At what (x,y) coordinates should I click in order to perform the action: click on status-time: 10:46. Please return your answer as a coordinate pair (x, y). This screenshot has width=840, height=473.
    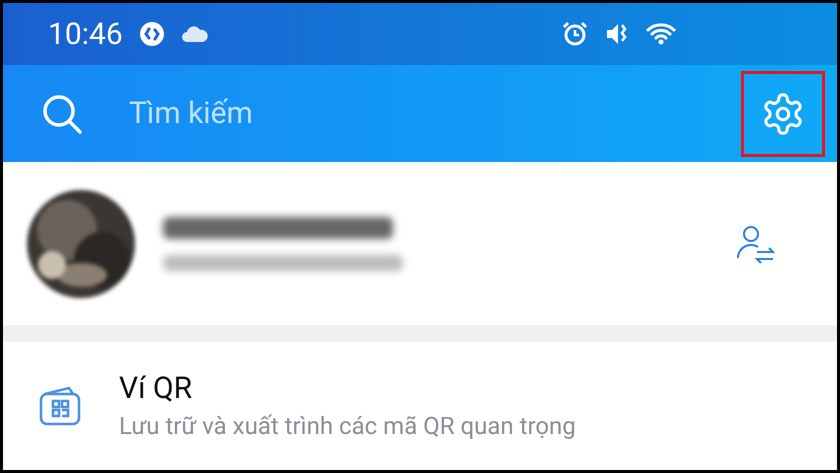
    Looking at the image, I should click on (85, 35).